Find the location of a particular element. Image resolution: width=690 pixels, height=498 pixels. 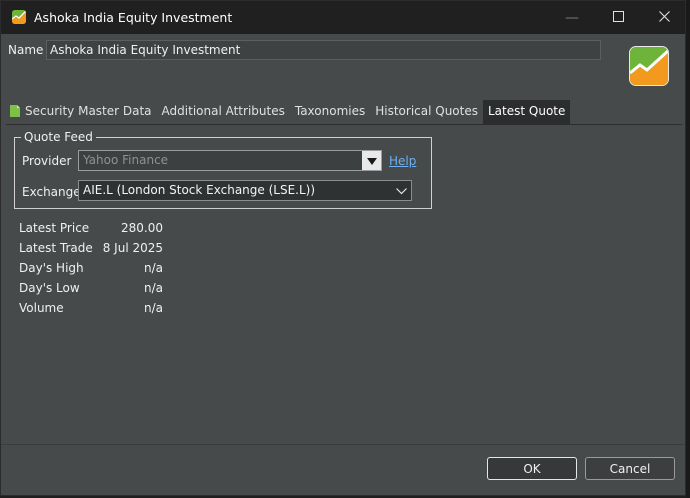

background-window-edge is located at coordinates (688, 249).